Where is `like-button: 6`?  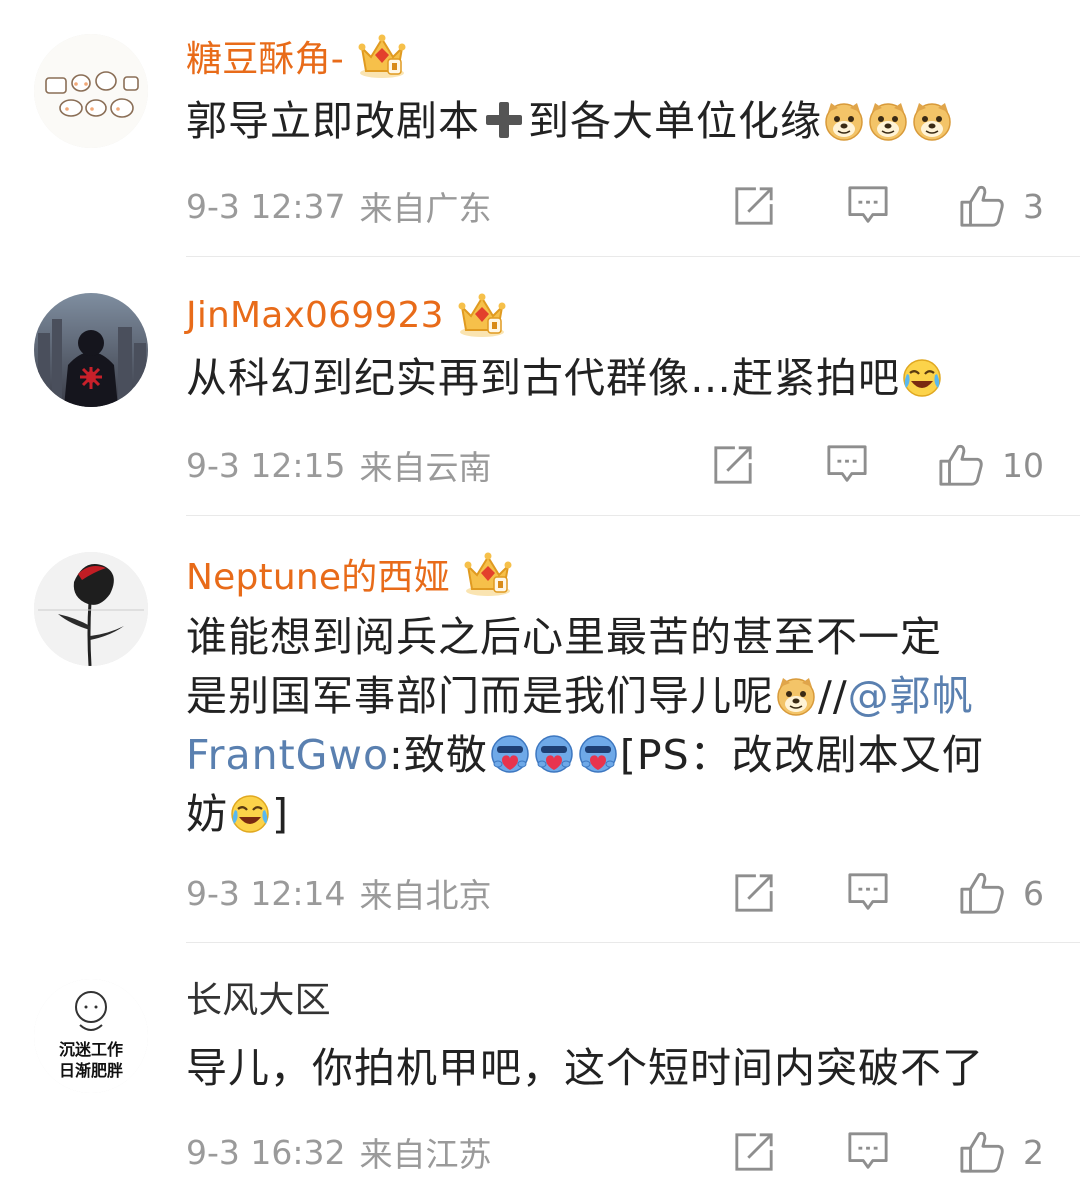
like-button: 6 is located at coordinates (1001, 893).